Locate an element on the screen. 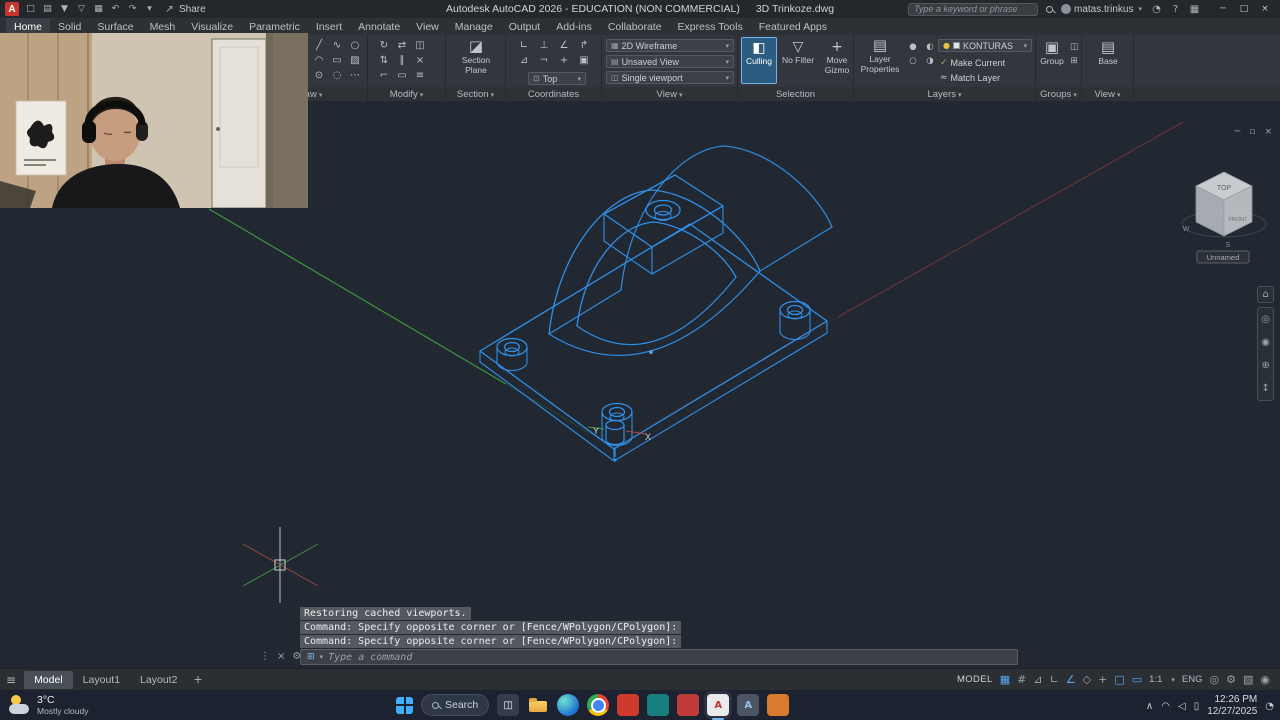 This screenshot has height=720, width=1280. selection-button-move-gizmo: + Move Gizmo is located at coordinates (837, 60).